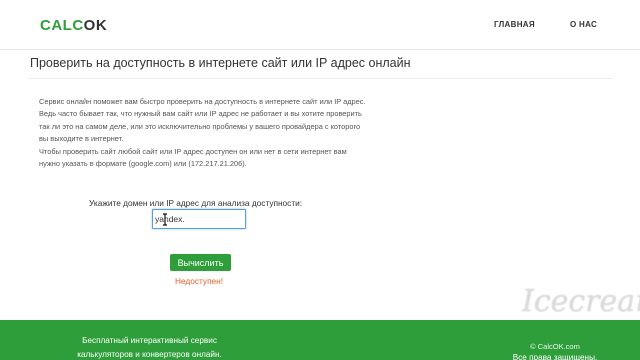 This screenshot has width=640, height=360. Describe the element at coordinates (514, 24) in the screenshot. I see `nav-home-link: ГЛАВНАЯ` at that location.